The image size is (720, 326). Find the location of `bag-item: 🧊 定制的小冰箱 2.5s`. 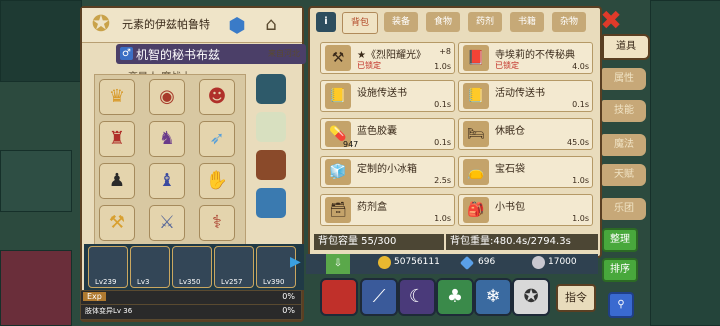

bag-item: 🧊 定制的小冰箱 2.5s is located at coordinates (387, 172).